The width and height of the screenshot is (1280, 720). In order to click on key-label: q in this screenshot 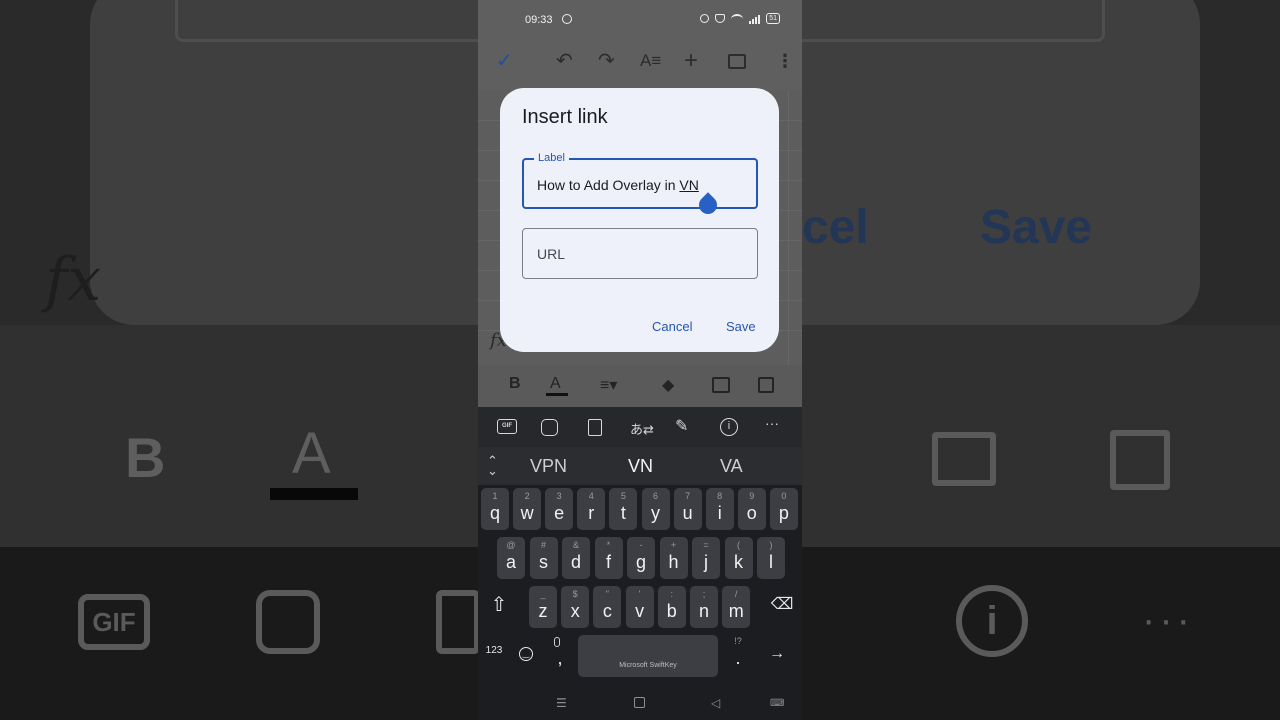, I will do `click(494, 513)`.